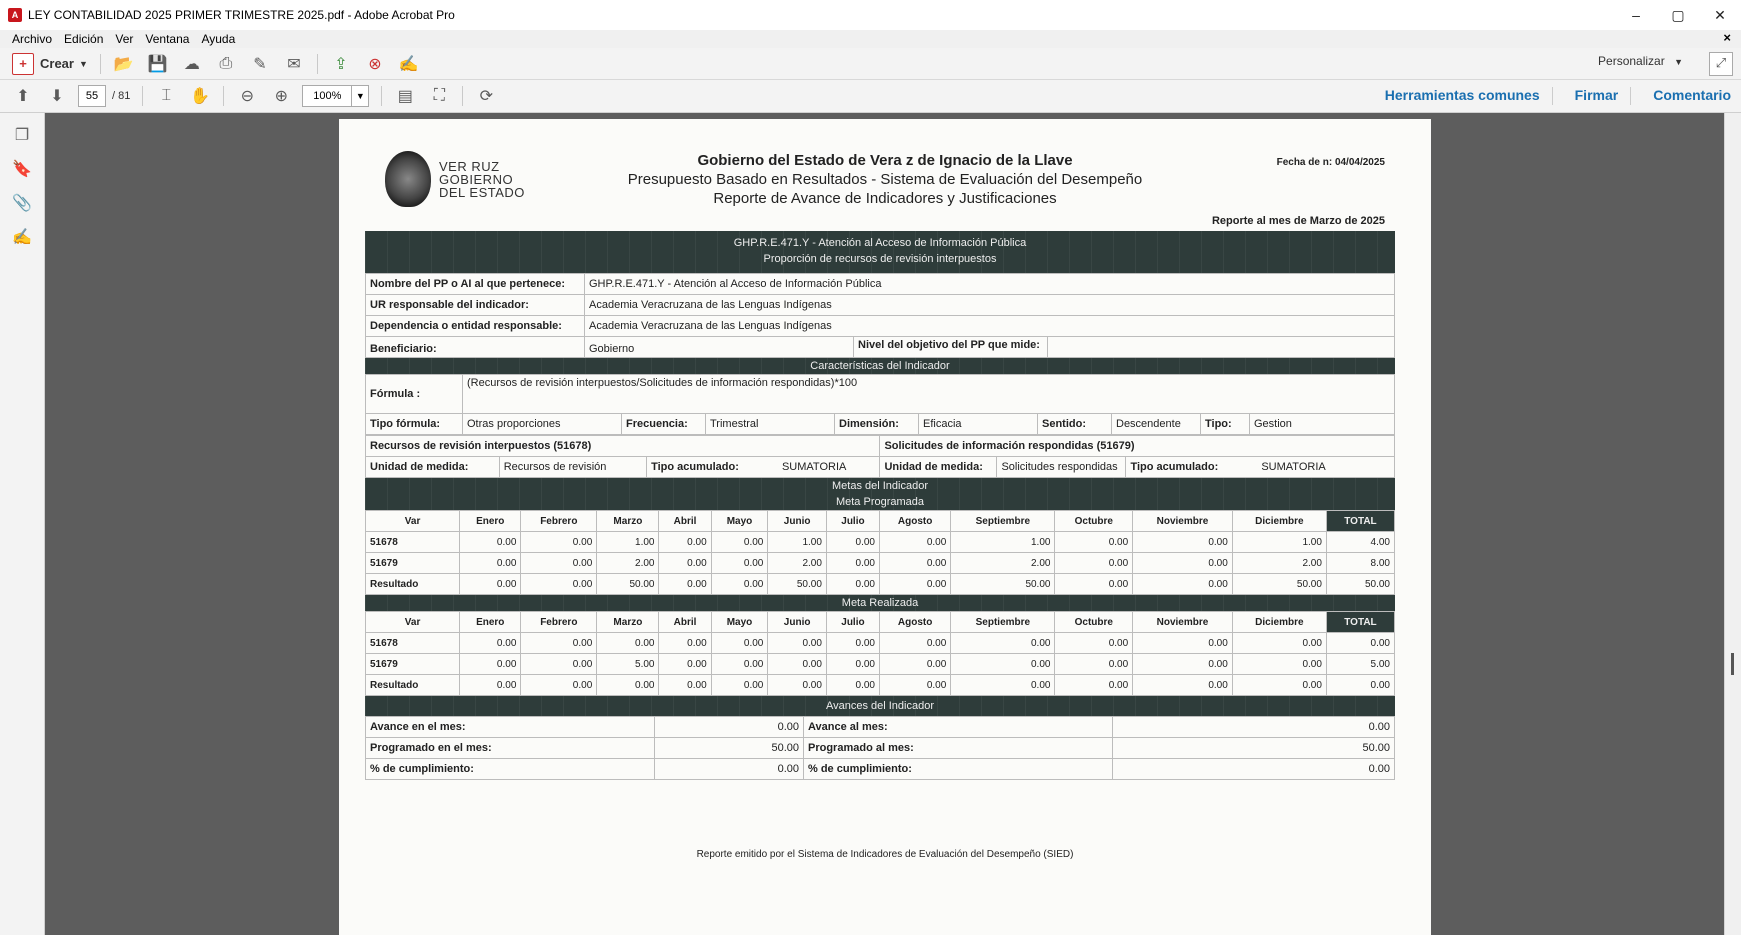  Describe the element at coordinates (92, 96) in the screenshot. I see `page-number-input: 55` at that location.